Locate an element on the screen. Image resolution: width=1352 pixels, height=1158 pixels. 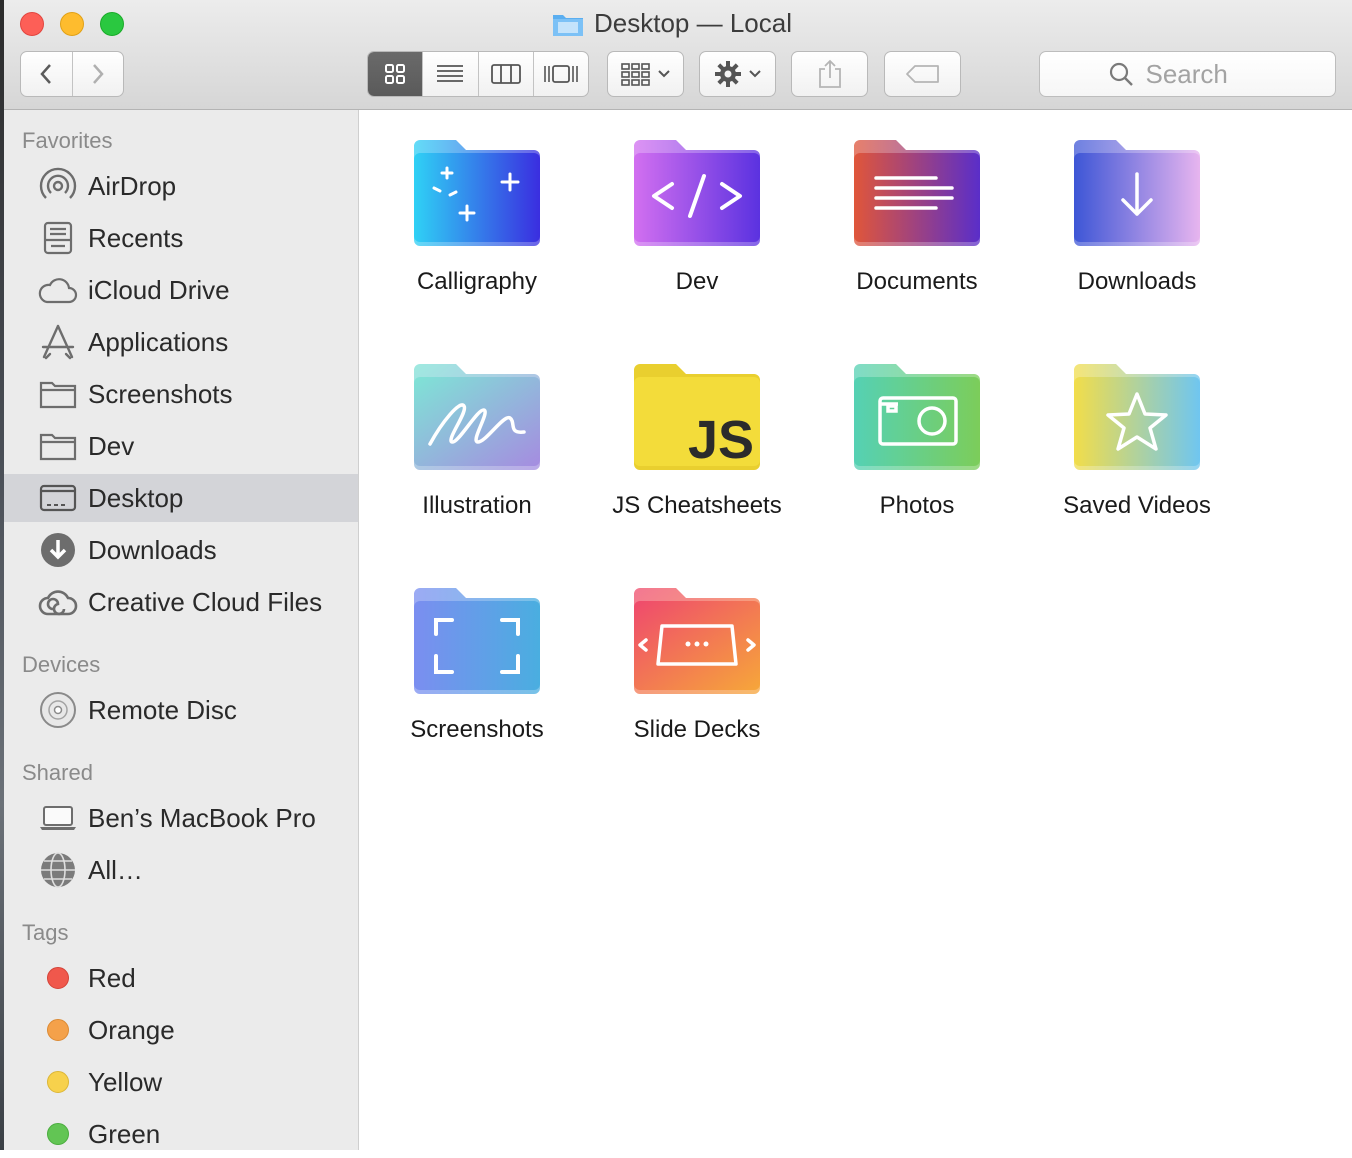
folder-name: Slide Decks is located at coordinates (697, 729).